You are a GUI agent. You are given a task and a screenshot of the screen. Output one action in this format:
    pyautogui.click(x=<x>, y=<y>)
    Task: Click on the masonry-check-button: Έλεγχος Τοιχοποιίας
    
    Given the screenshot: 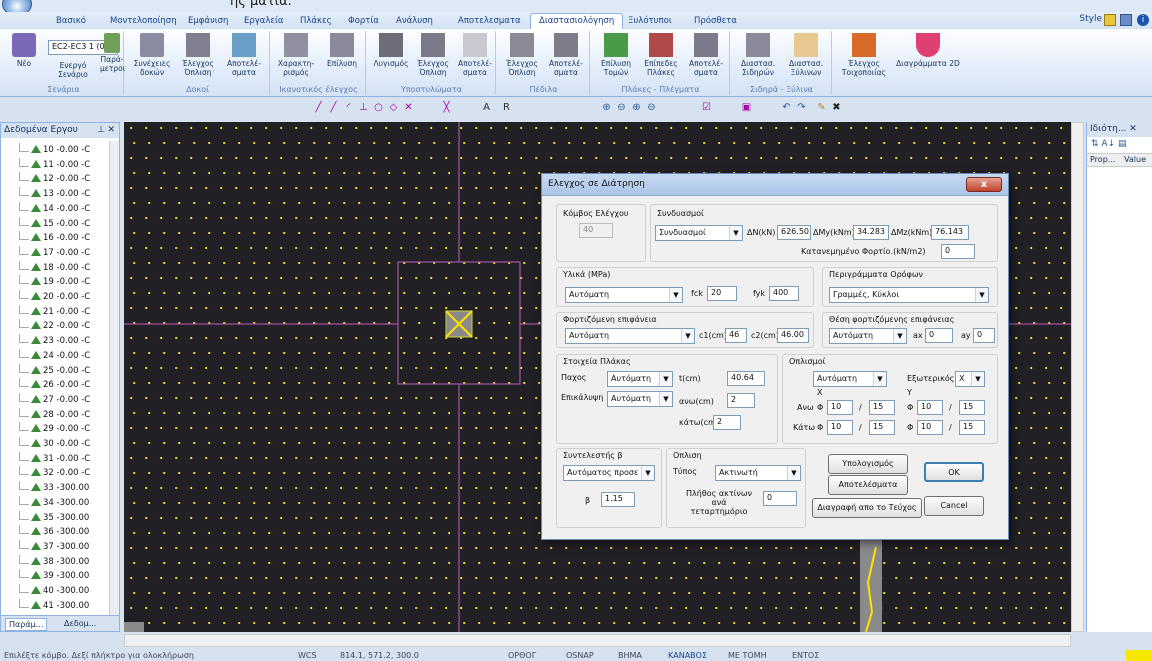 What is the action you would take?
    pyautogui.click(x=864, y=55)
    